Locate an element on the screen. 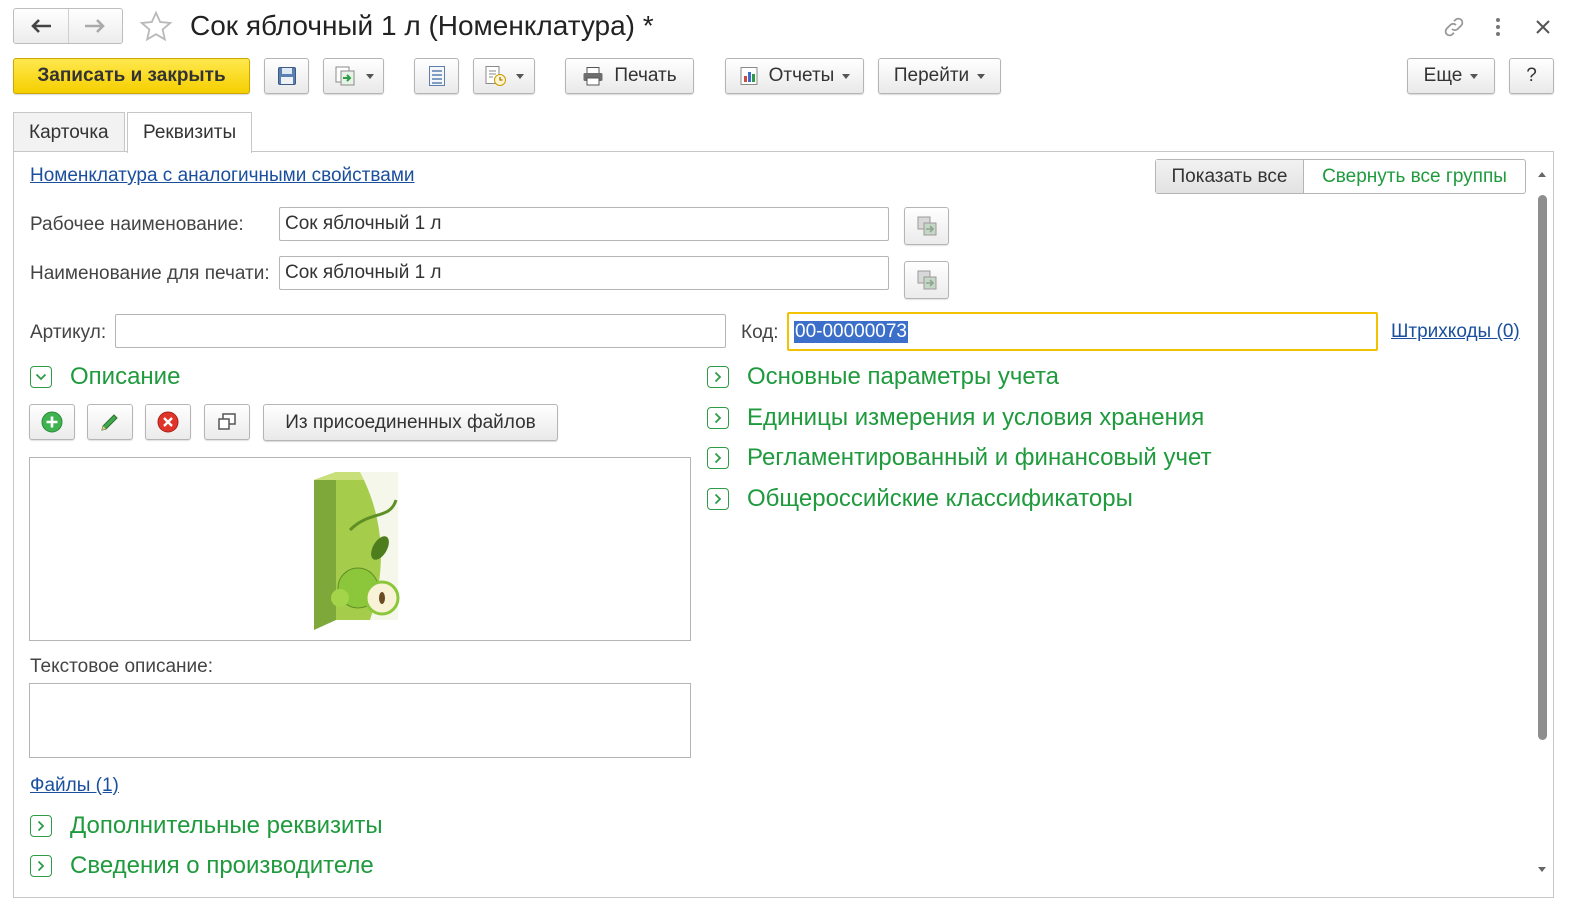 This screenshot has width=1581, height=919. regulated-accounting-group-header: Регламентированный и финансовый учет is located at coordinates (959, 458).